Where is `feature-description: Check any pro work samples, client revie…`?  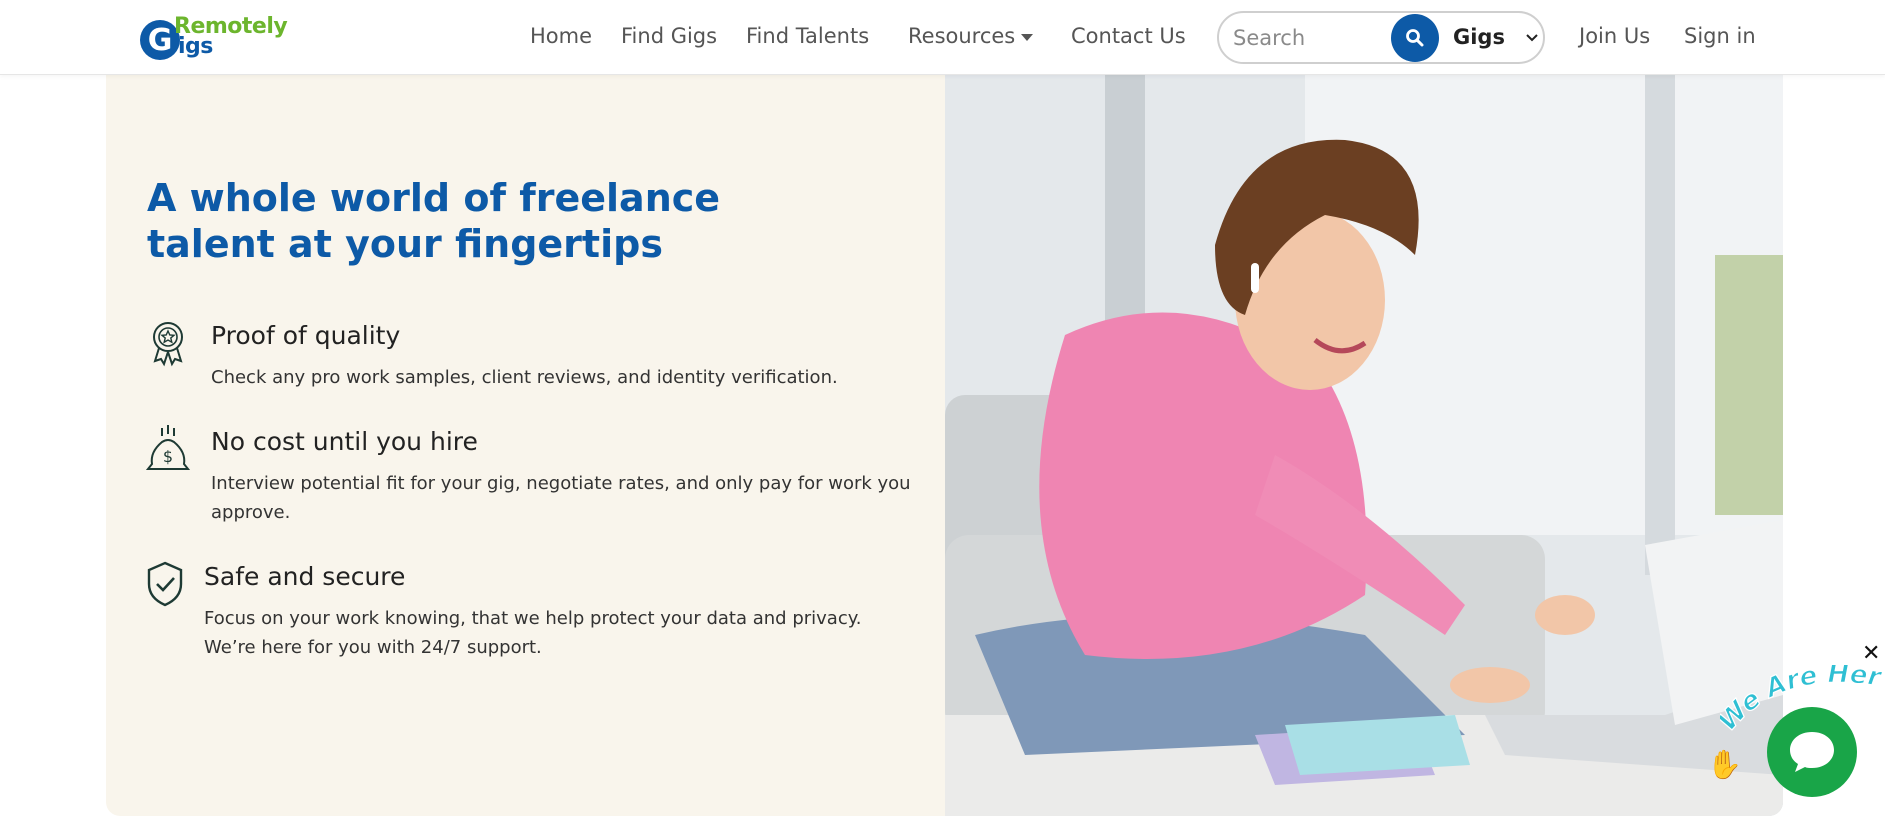 feature-description: Check any pro work samples, client revie… is located at coordinates (524, 377).